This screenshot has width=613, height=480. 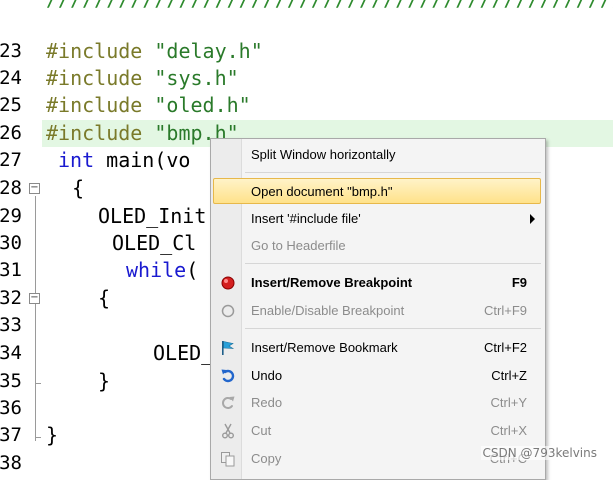 What do you see at coordinates (11, 188) in the screenshot?
I see `line-number: 28` at bounding box center [11, 188].